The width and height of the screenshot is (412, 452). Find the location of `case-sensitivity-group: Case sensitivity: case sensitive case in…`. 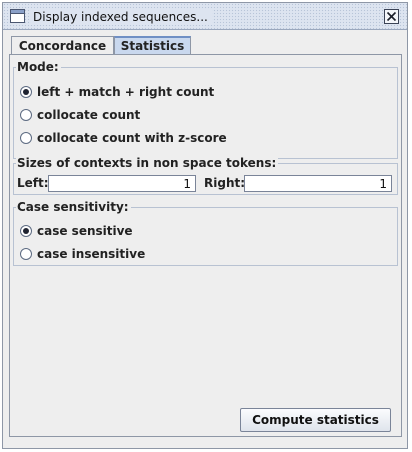

case-sensitivity-group: Case sensitivity: case sensitive case in… is located at coordinates (205, 233).